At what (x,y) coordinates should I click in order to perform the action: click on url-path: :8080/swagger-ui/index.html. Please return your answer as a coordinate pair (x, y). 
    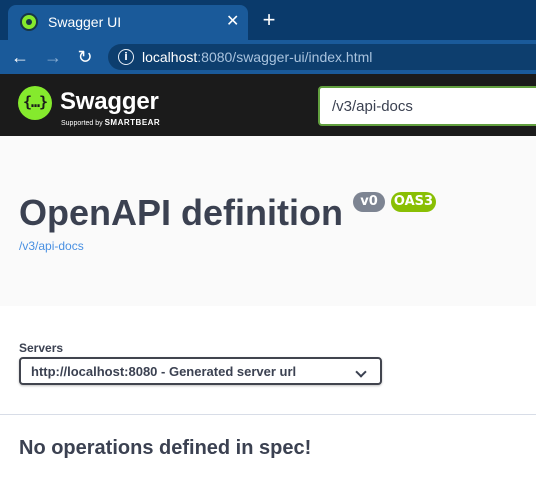
    Looking at the image, I should click on (285, 57).